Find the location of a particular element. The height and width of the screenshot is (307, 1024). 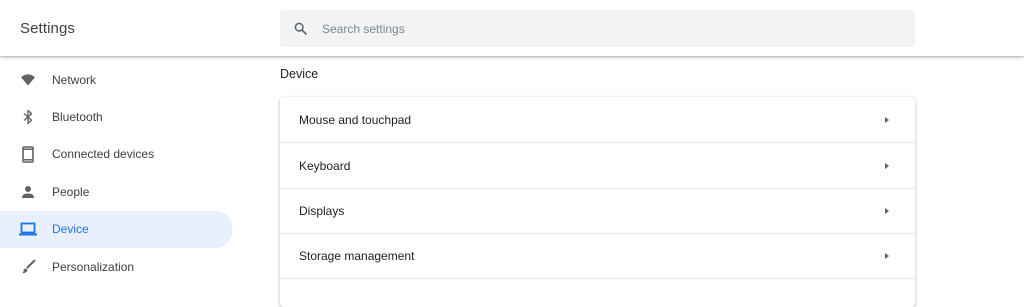

row-mouse-and-touchpad: Mouse and touchpad is located at coordinates (597, 120).